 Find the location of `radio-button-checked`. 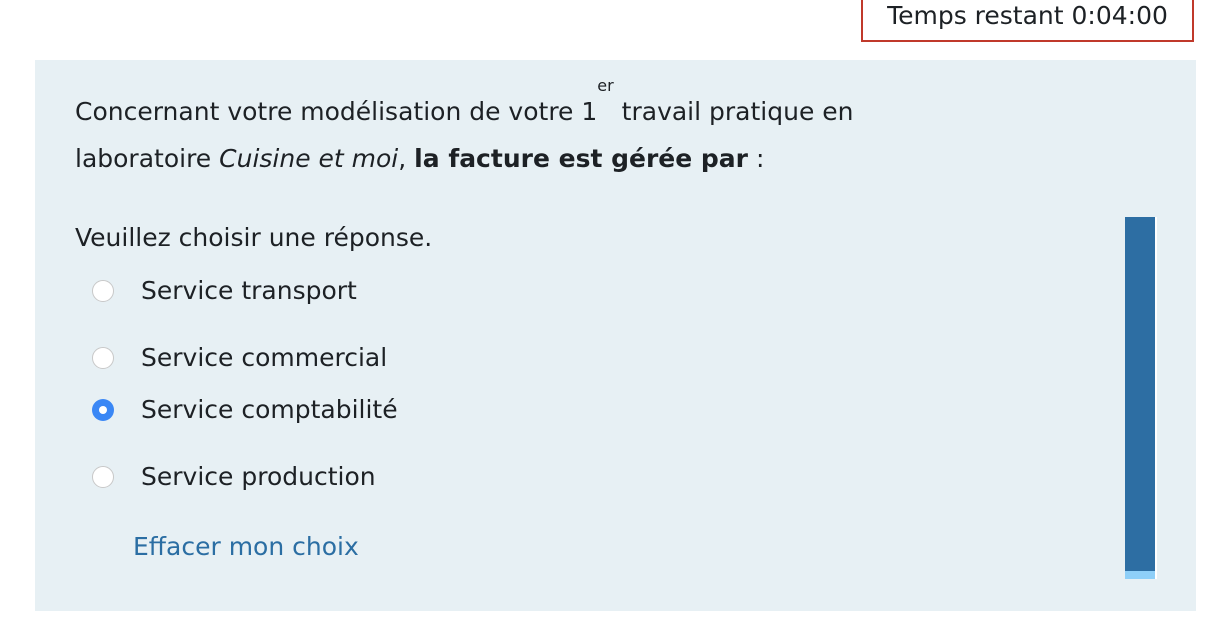

radio-button-checked is located at coordinates (103, 409).